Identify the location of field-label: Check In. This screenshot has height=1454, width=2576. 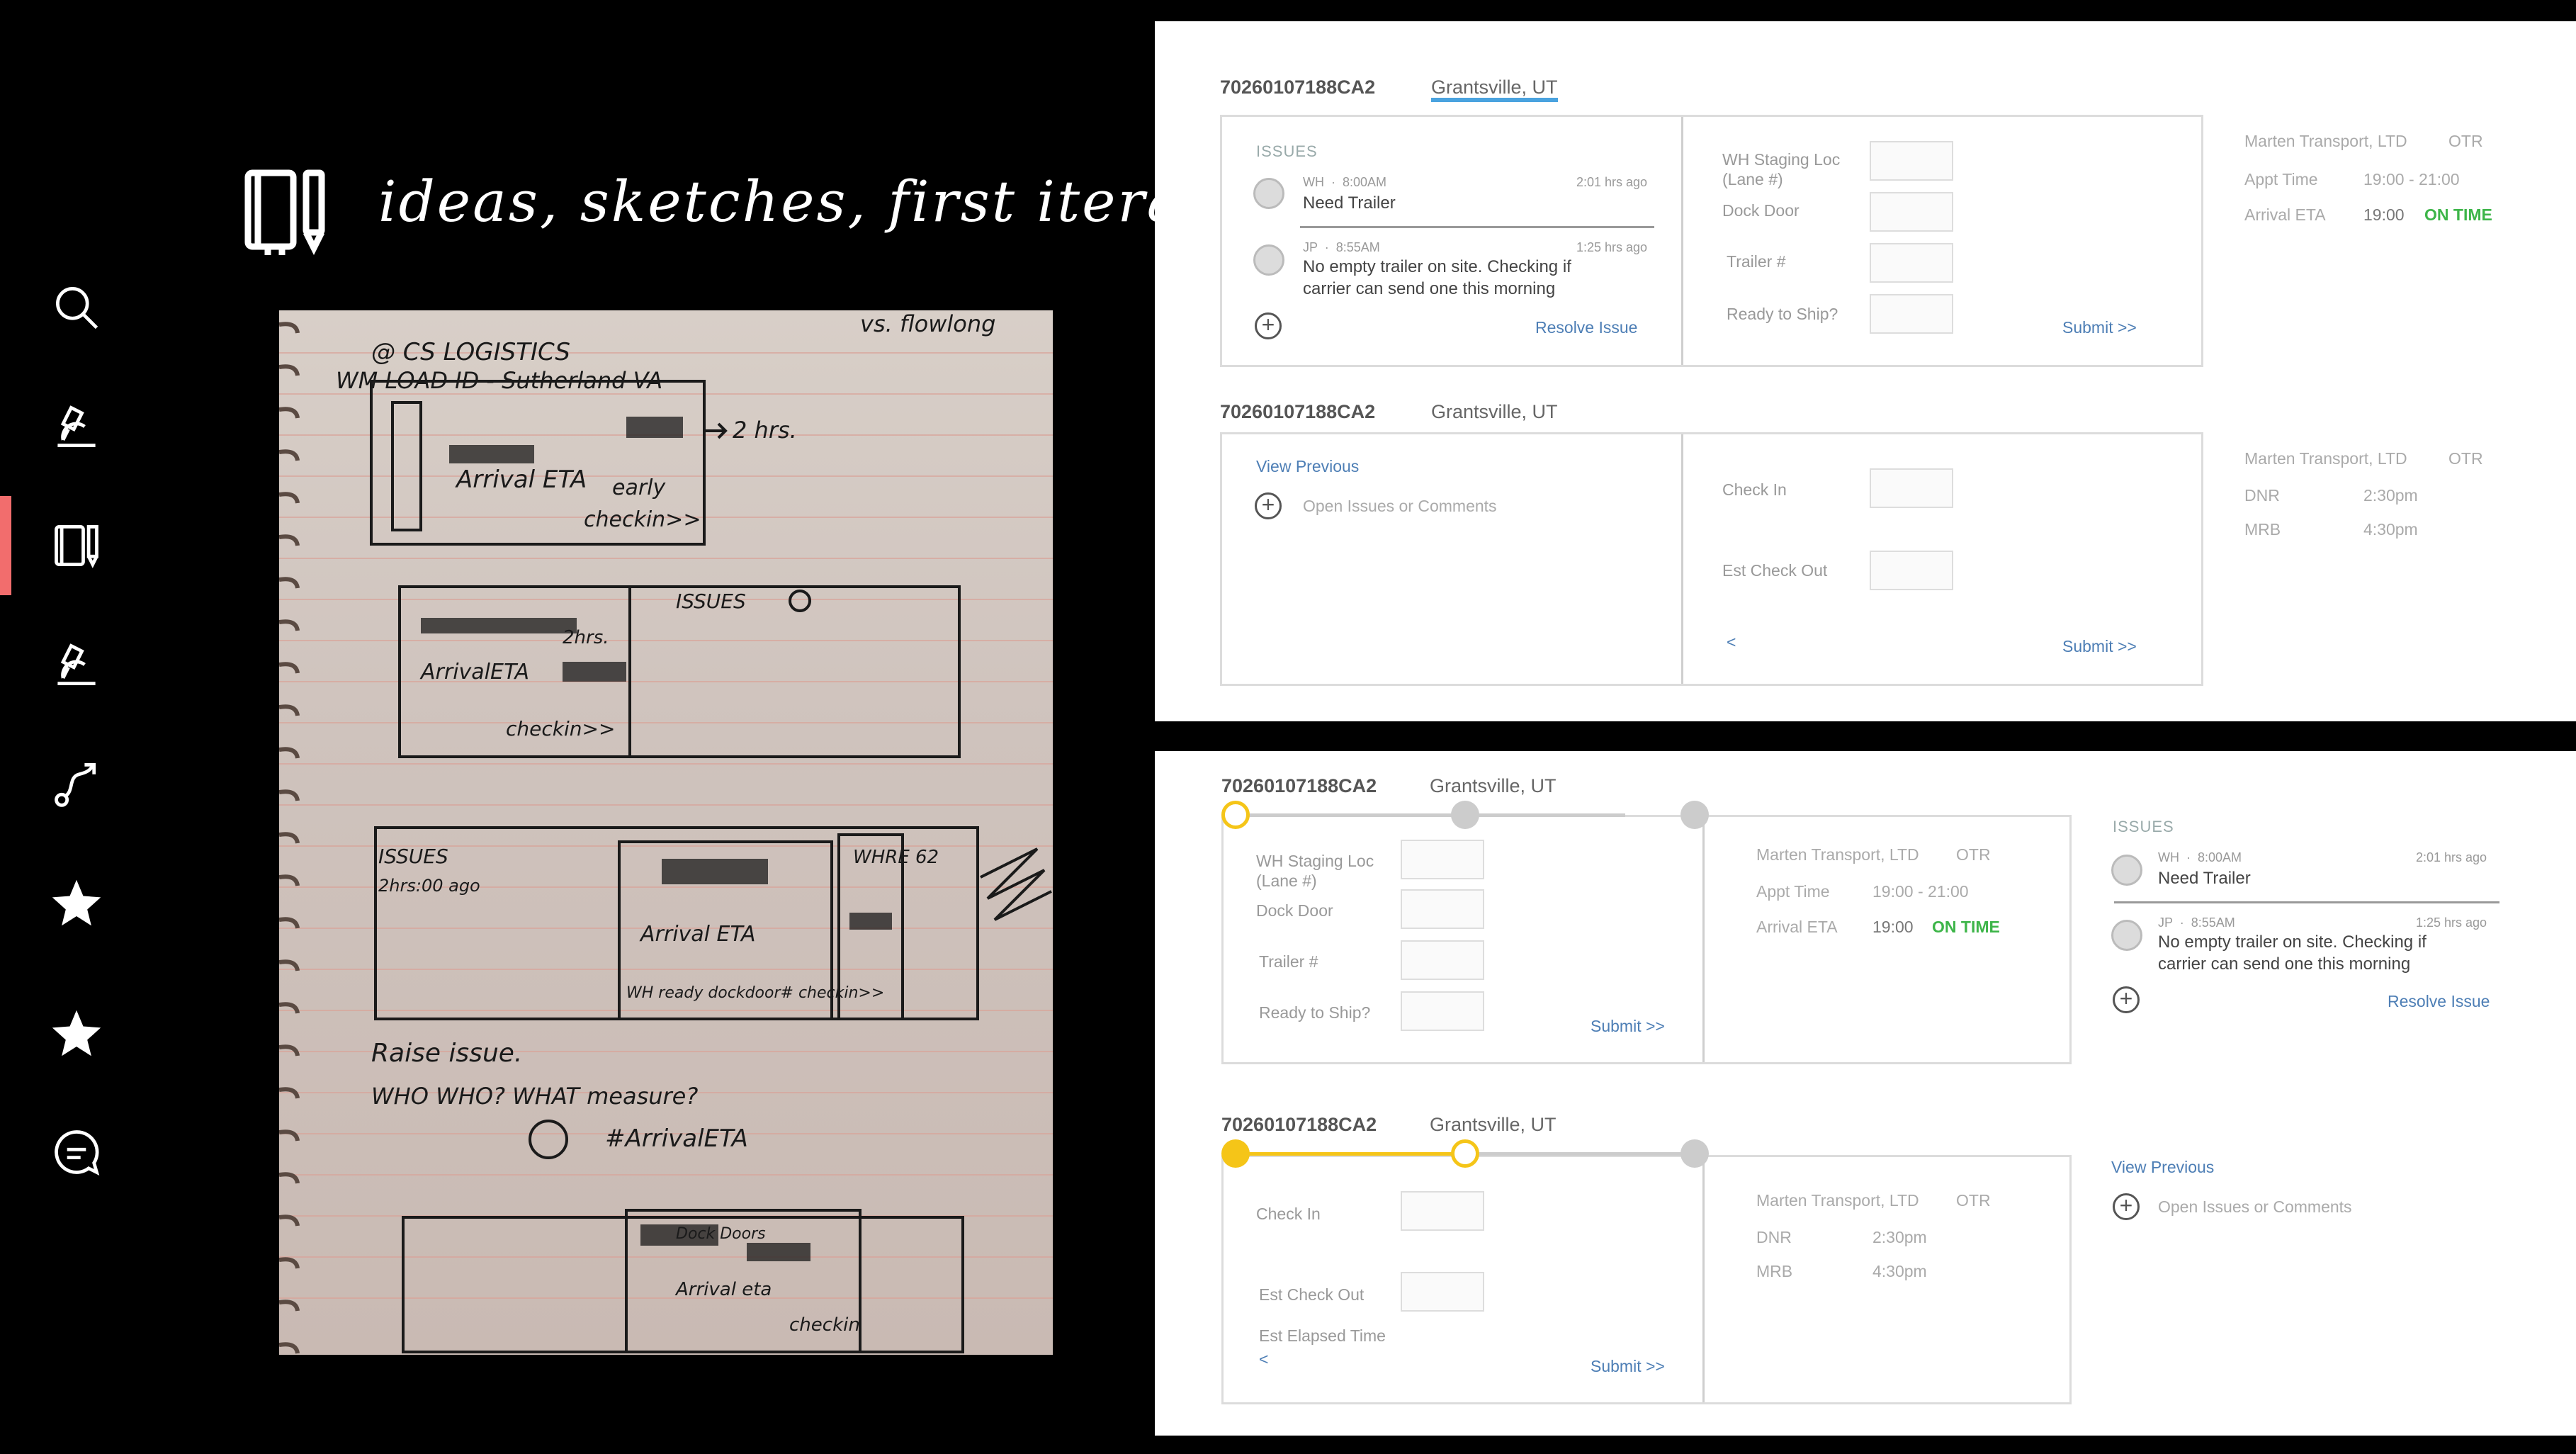
(1754, 489).